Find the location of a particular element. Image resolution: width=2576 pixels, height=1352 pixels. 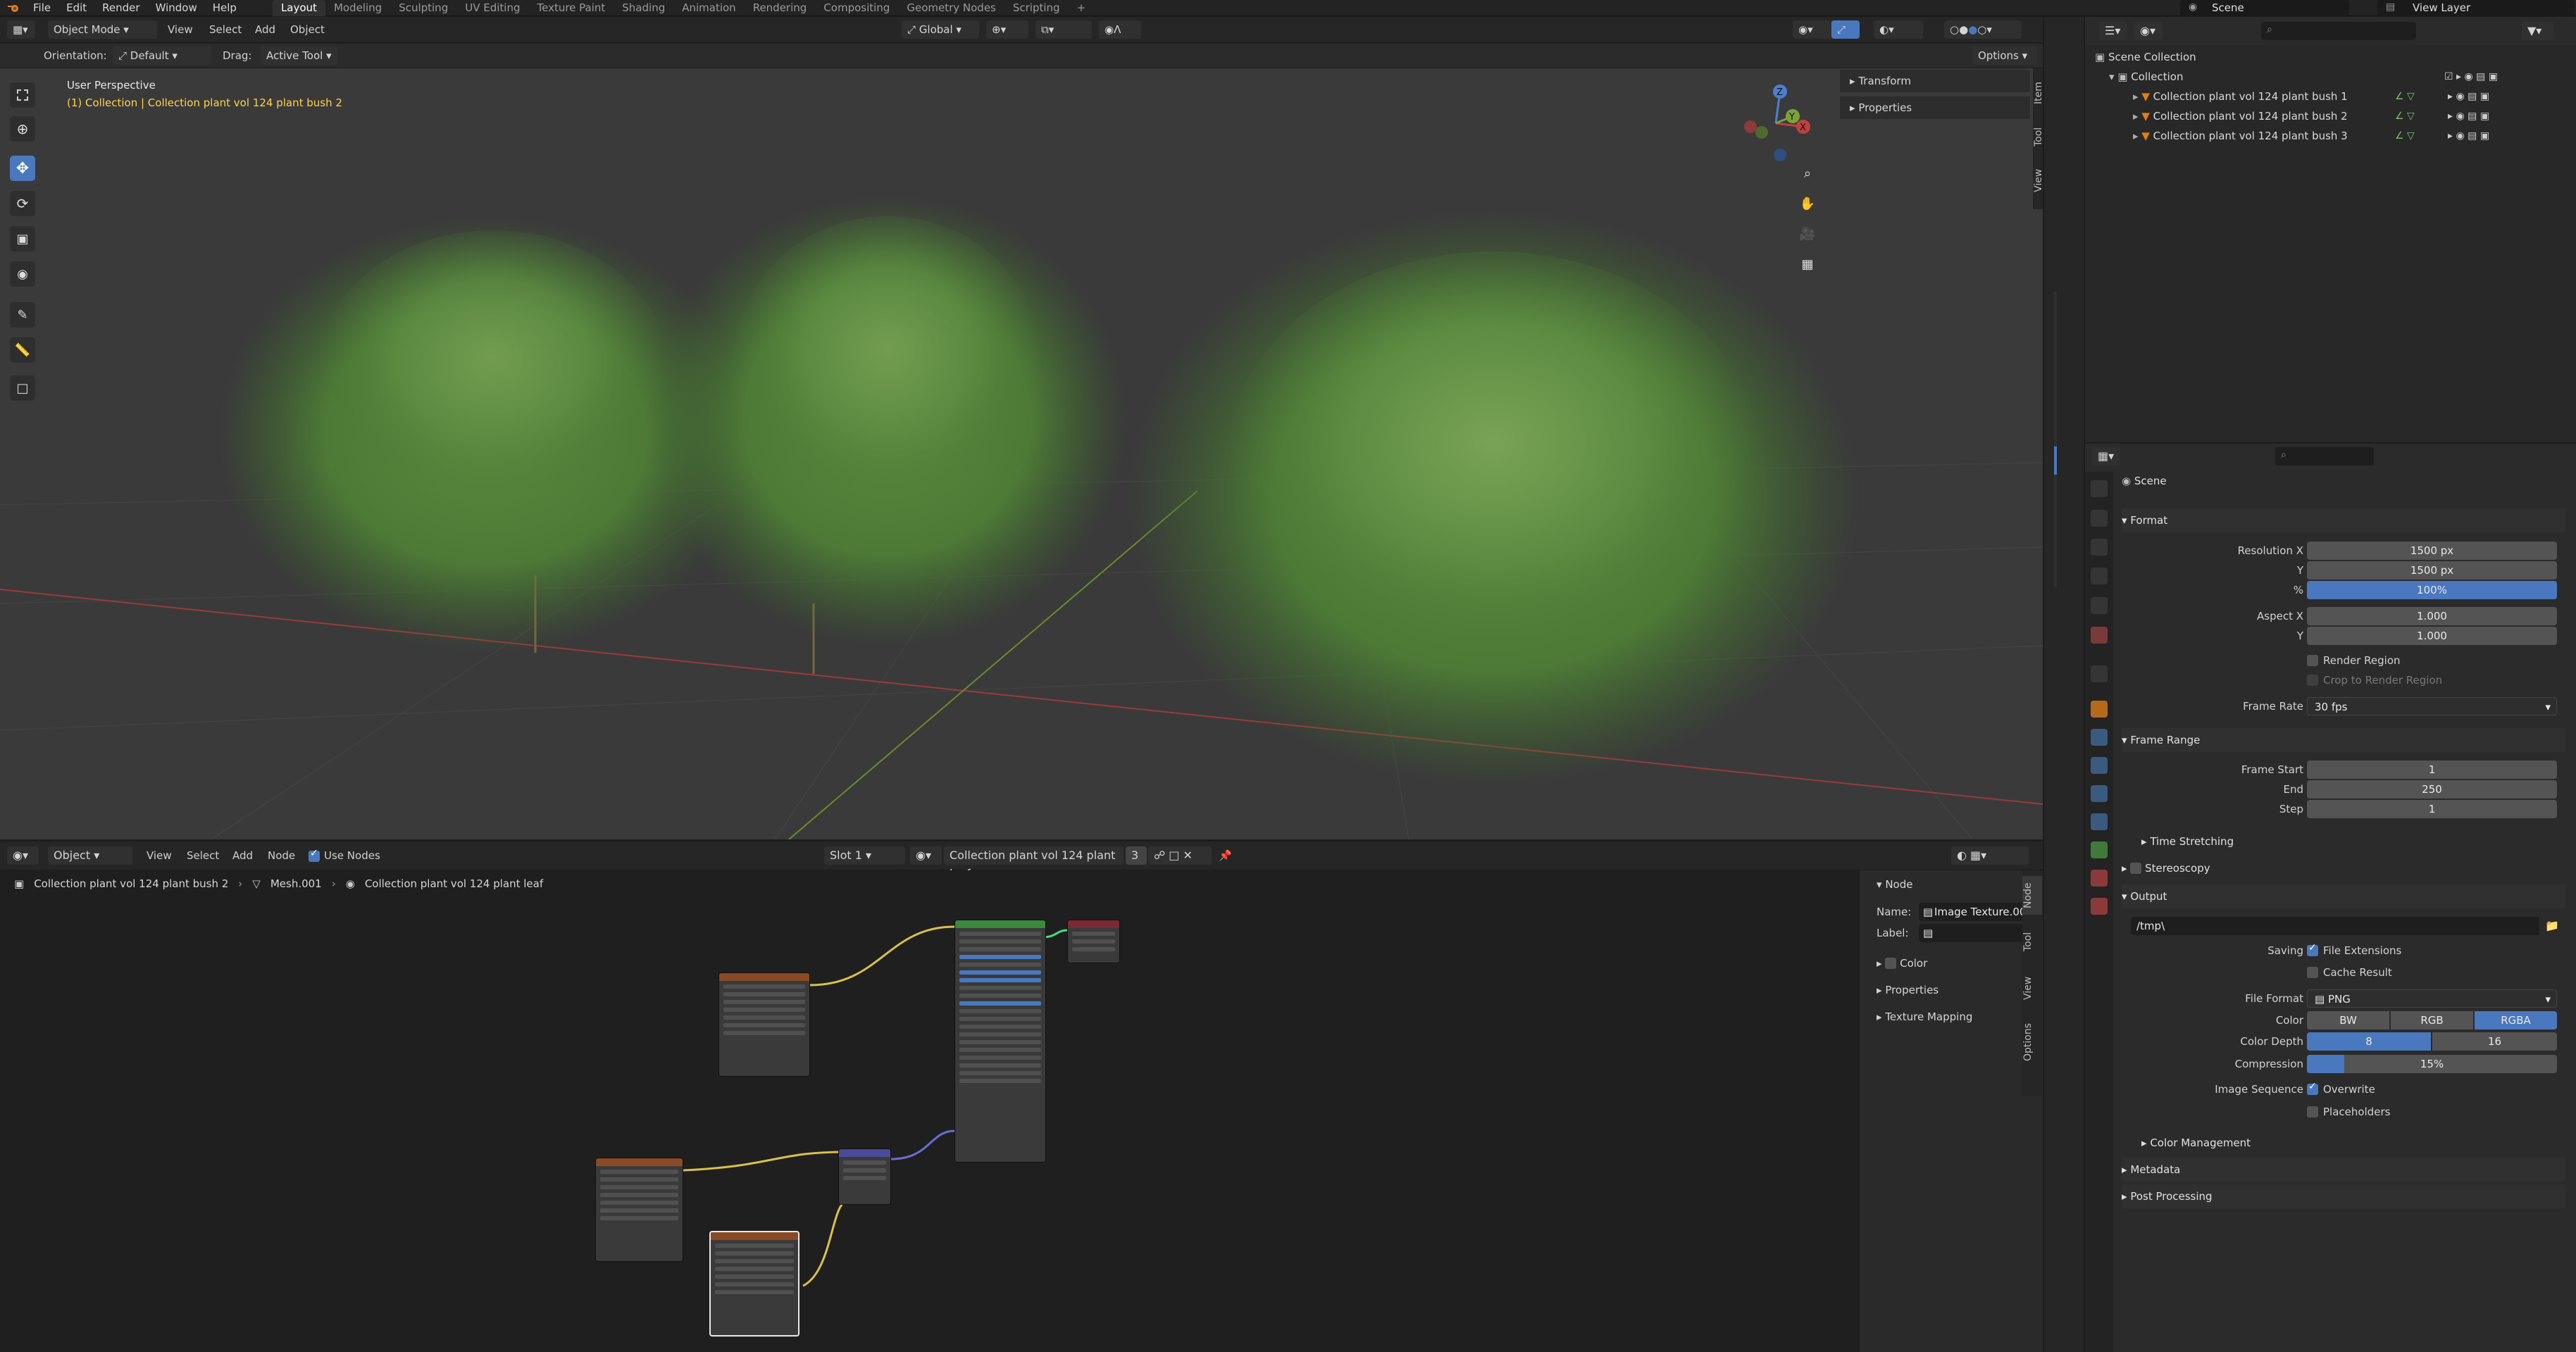

normal-map-node is located at coordinates (864, 1176).